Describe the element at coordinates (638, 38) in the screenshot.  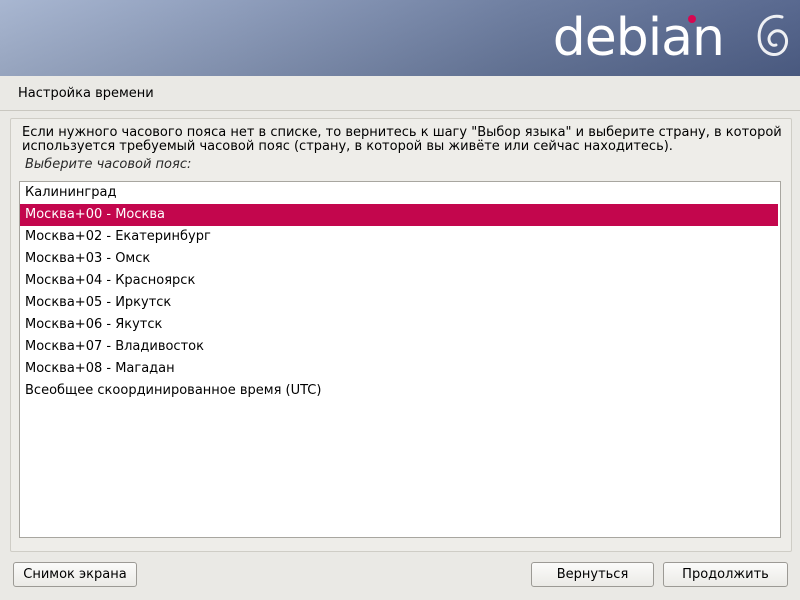
I see `debian-logo-text: debian` at that location.